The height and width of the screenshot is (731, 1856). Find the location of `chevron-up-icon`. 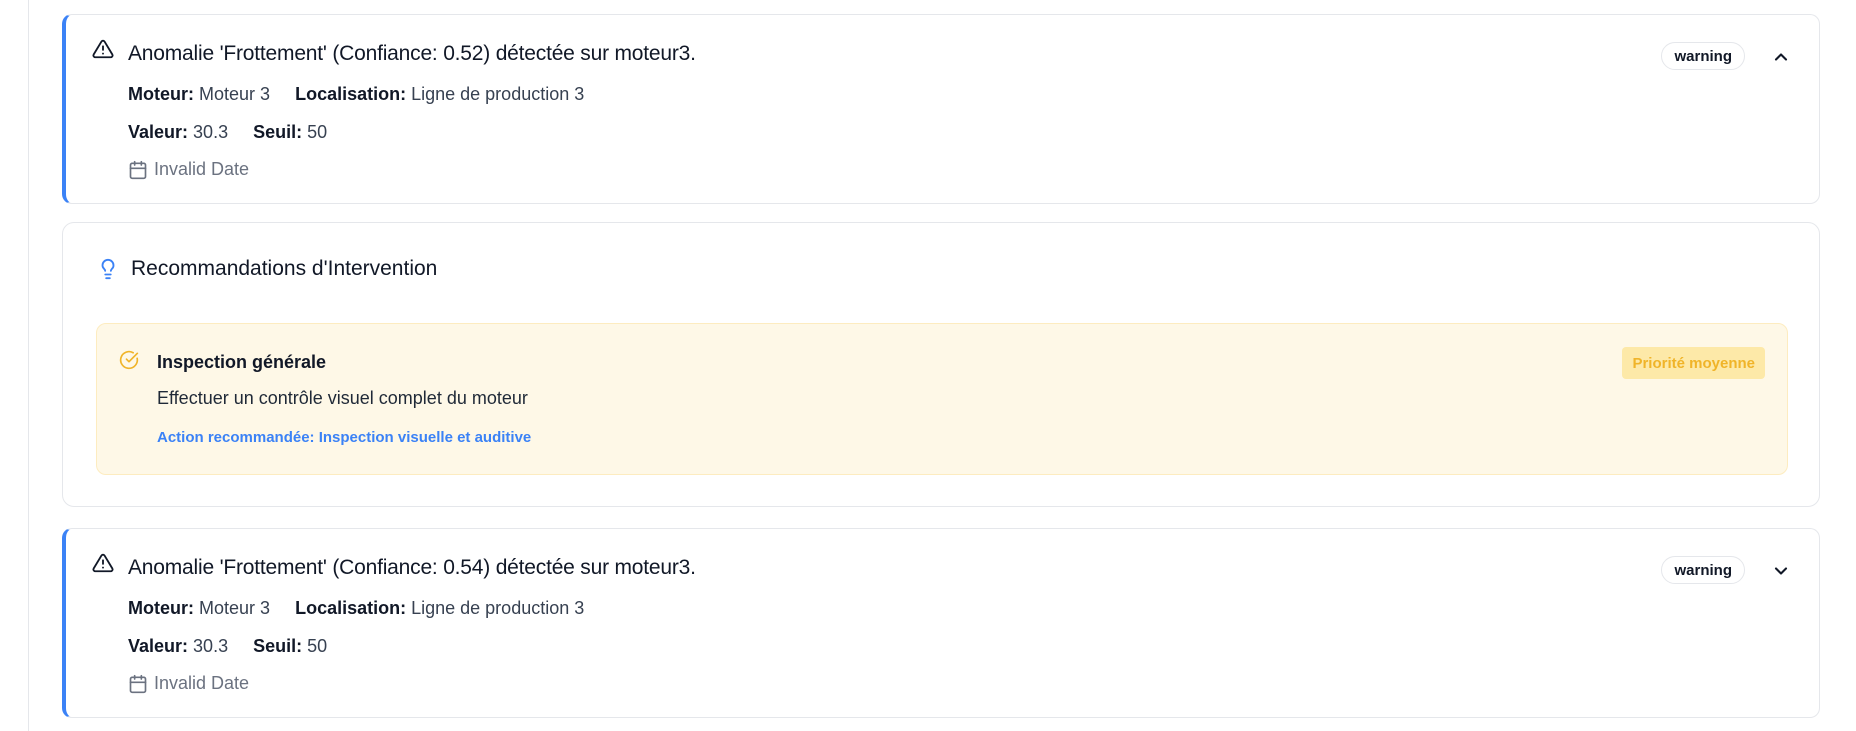

chevron-up-icon is located at coordinates (1781, 57).